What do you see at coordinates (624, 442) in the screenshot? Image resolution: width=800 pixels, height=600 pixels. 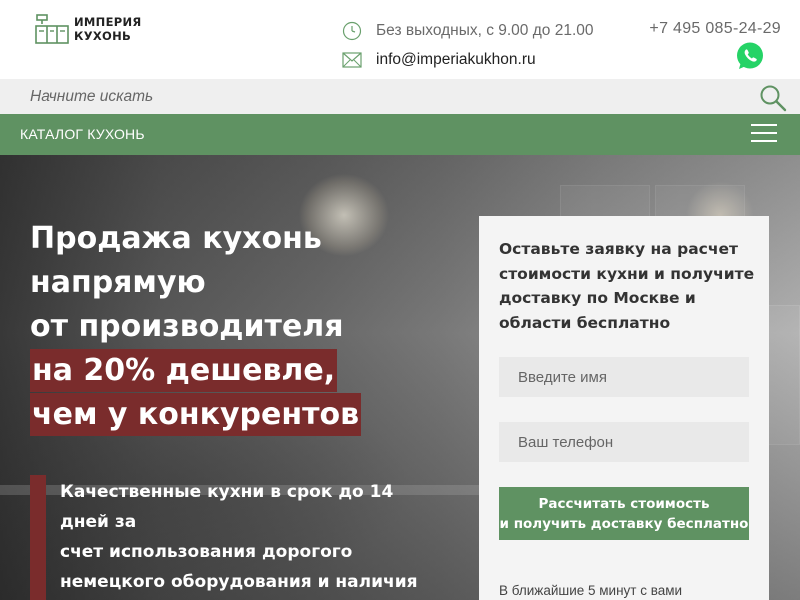 I see `phone-field` at bounding box center [624, 442].